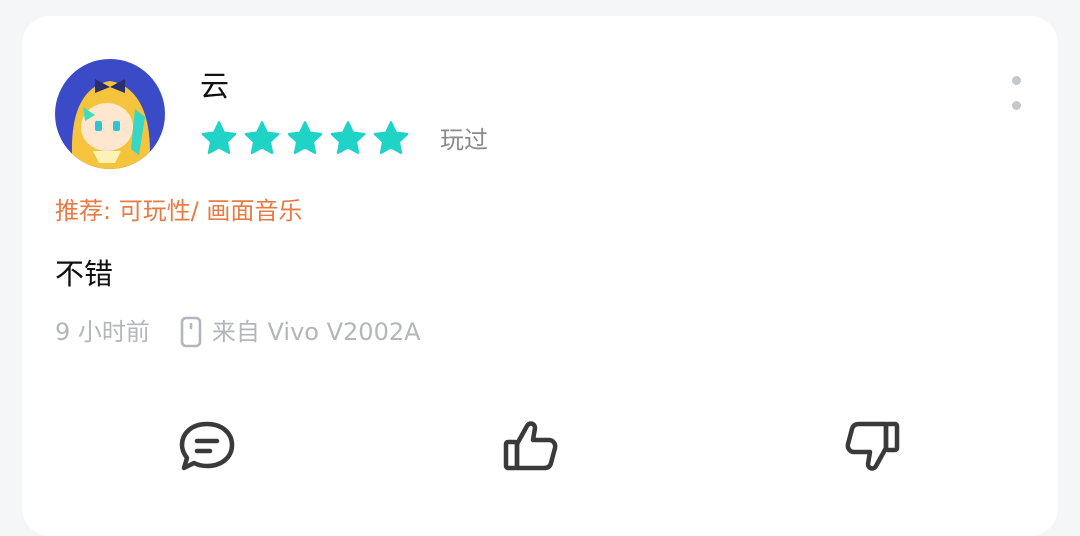 The width and height of the screenshot is (1080, 536). Describe the element at coordinates (179, 211) in the screenshot. I see `recommend-tags: 推荐: 可玩性/ 画面音乐` at that location.